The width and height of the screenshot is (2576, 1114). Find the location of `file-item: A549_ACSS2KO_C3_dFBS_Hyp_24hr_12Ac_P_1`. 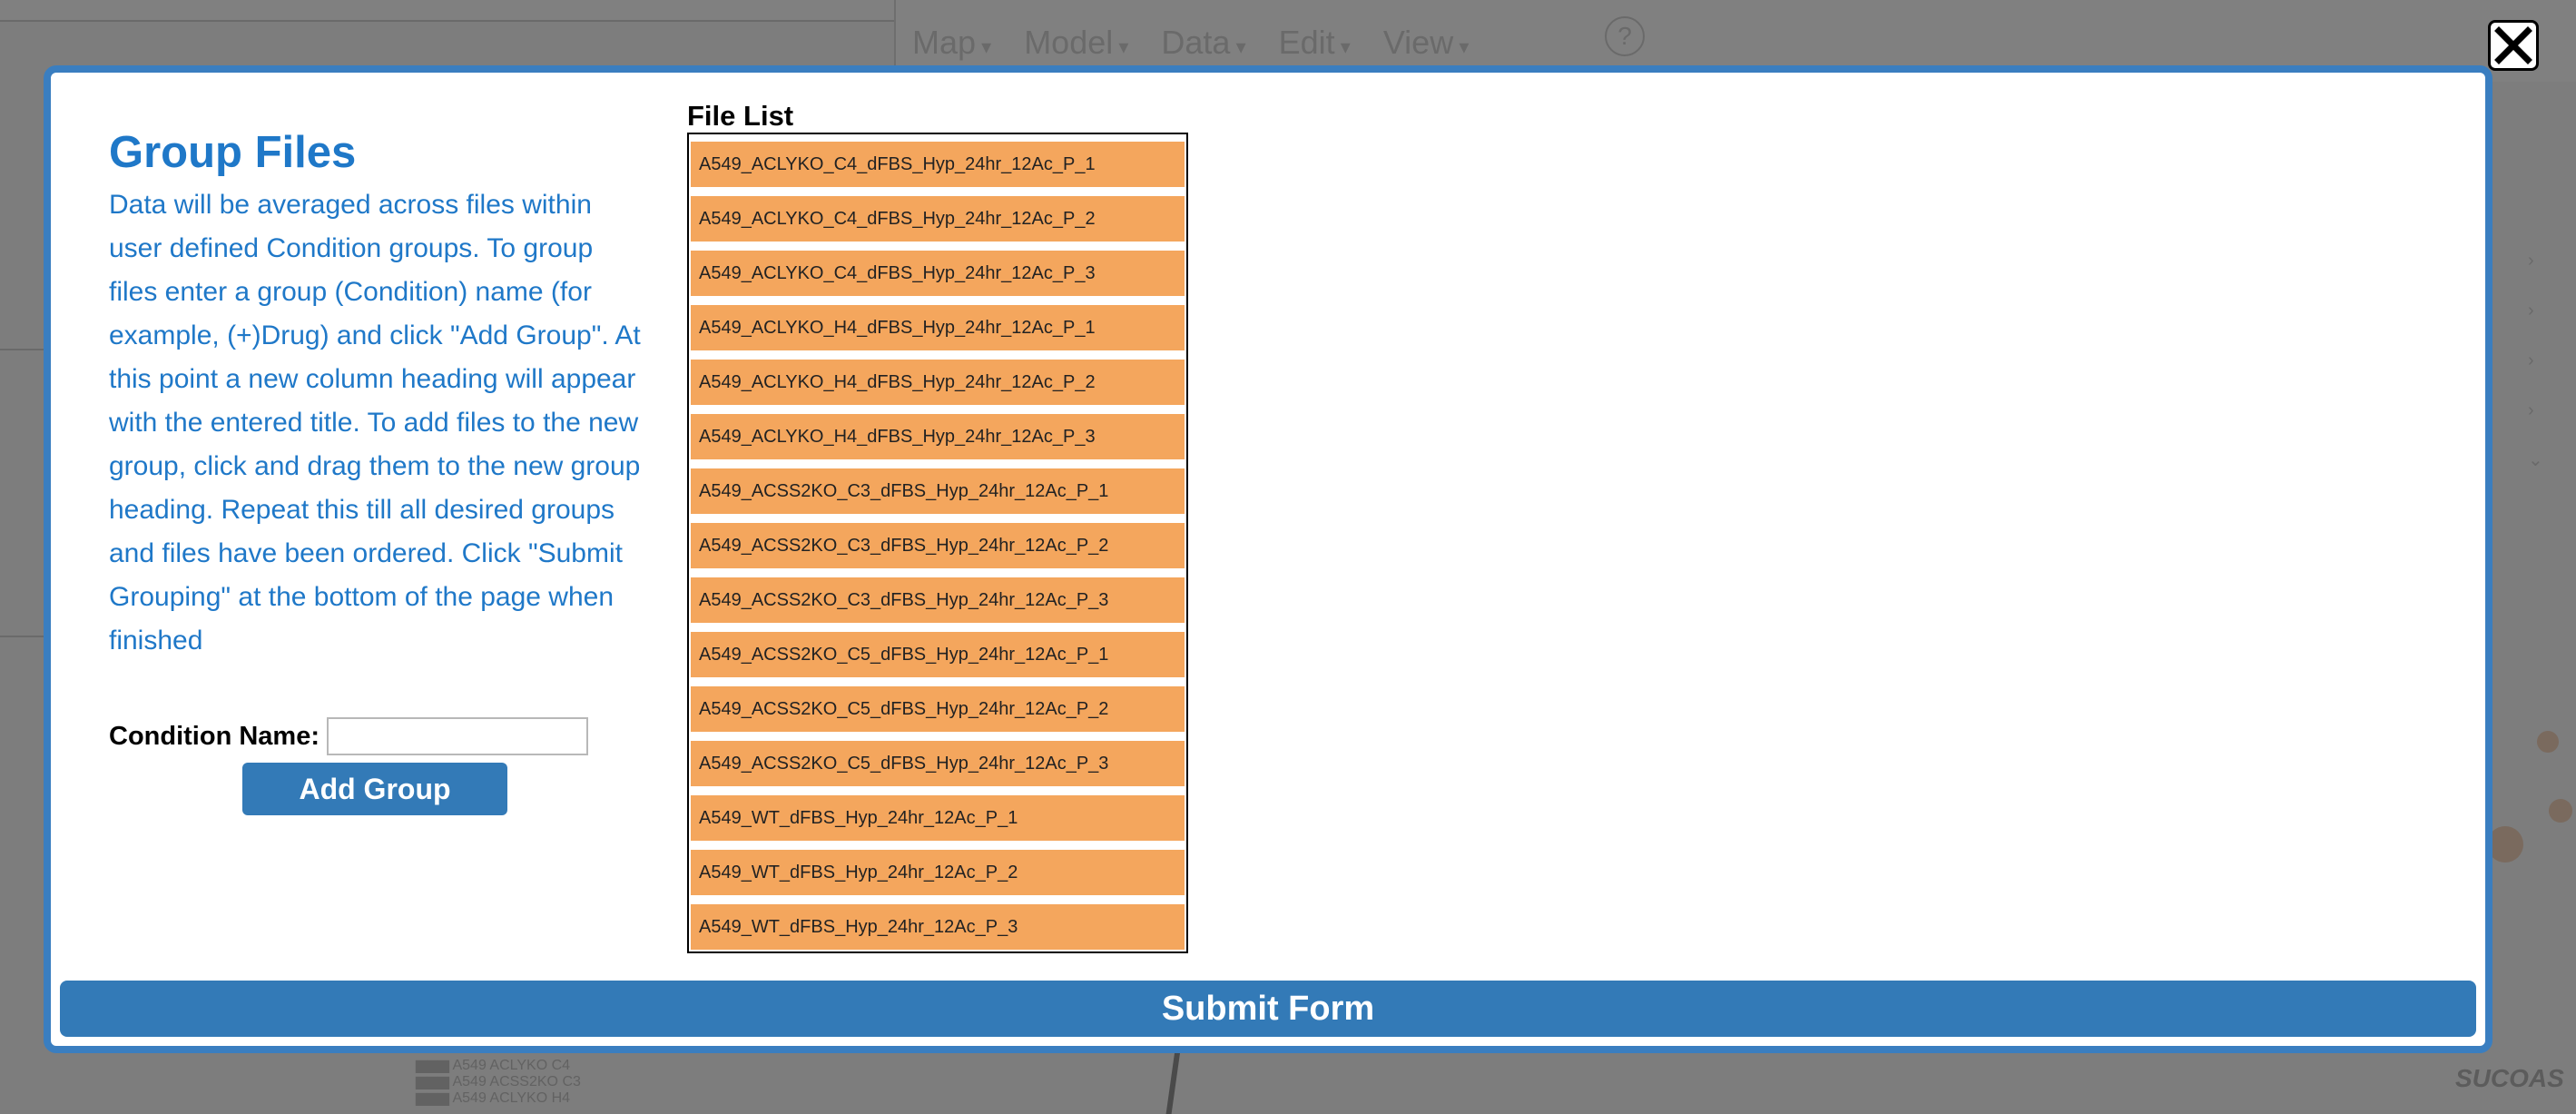

file-item: A549_ACSS2KO_C3_dFBS_Hyp_24hr_12Ac_P_1 is located at coordinates (938, 491).